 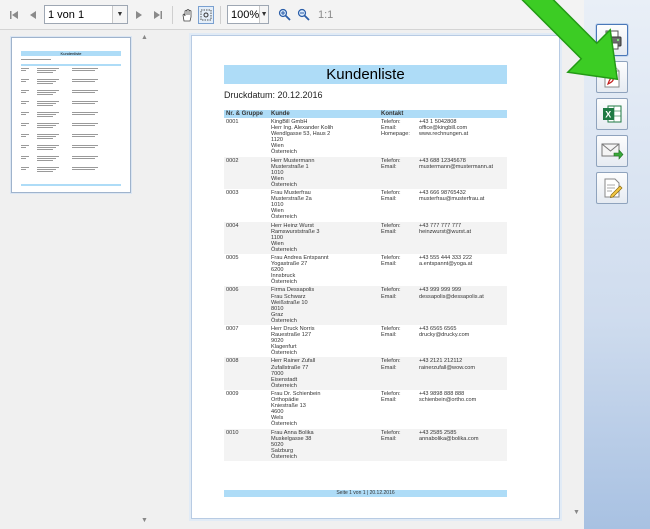 I want to click on thumbnail-title: Kundenliste, so click(x=71, y=53).